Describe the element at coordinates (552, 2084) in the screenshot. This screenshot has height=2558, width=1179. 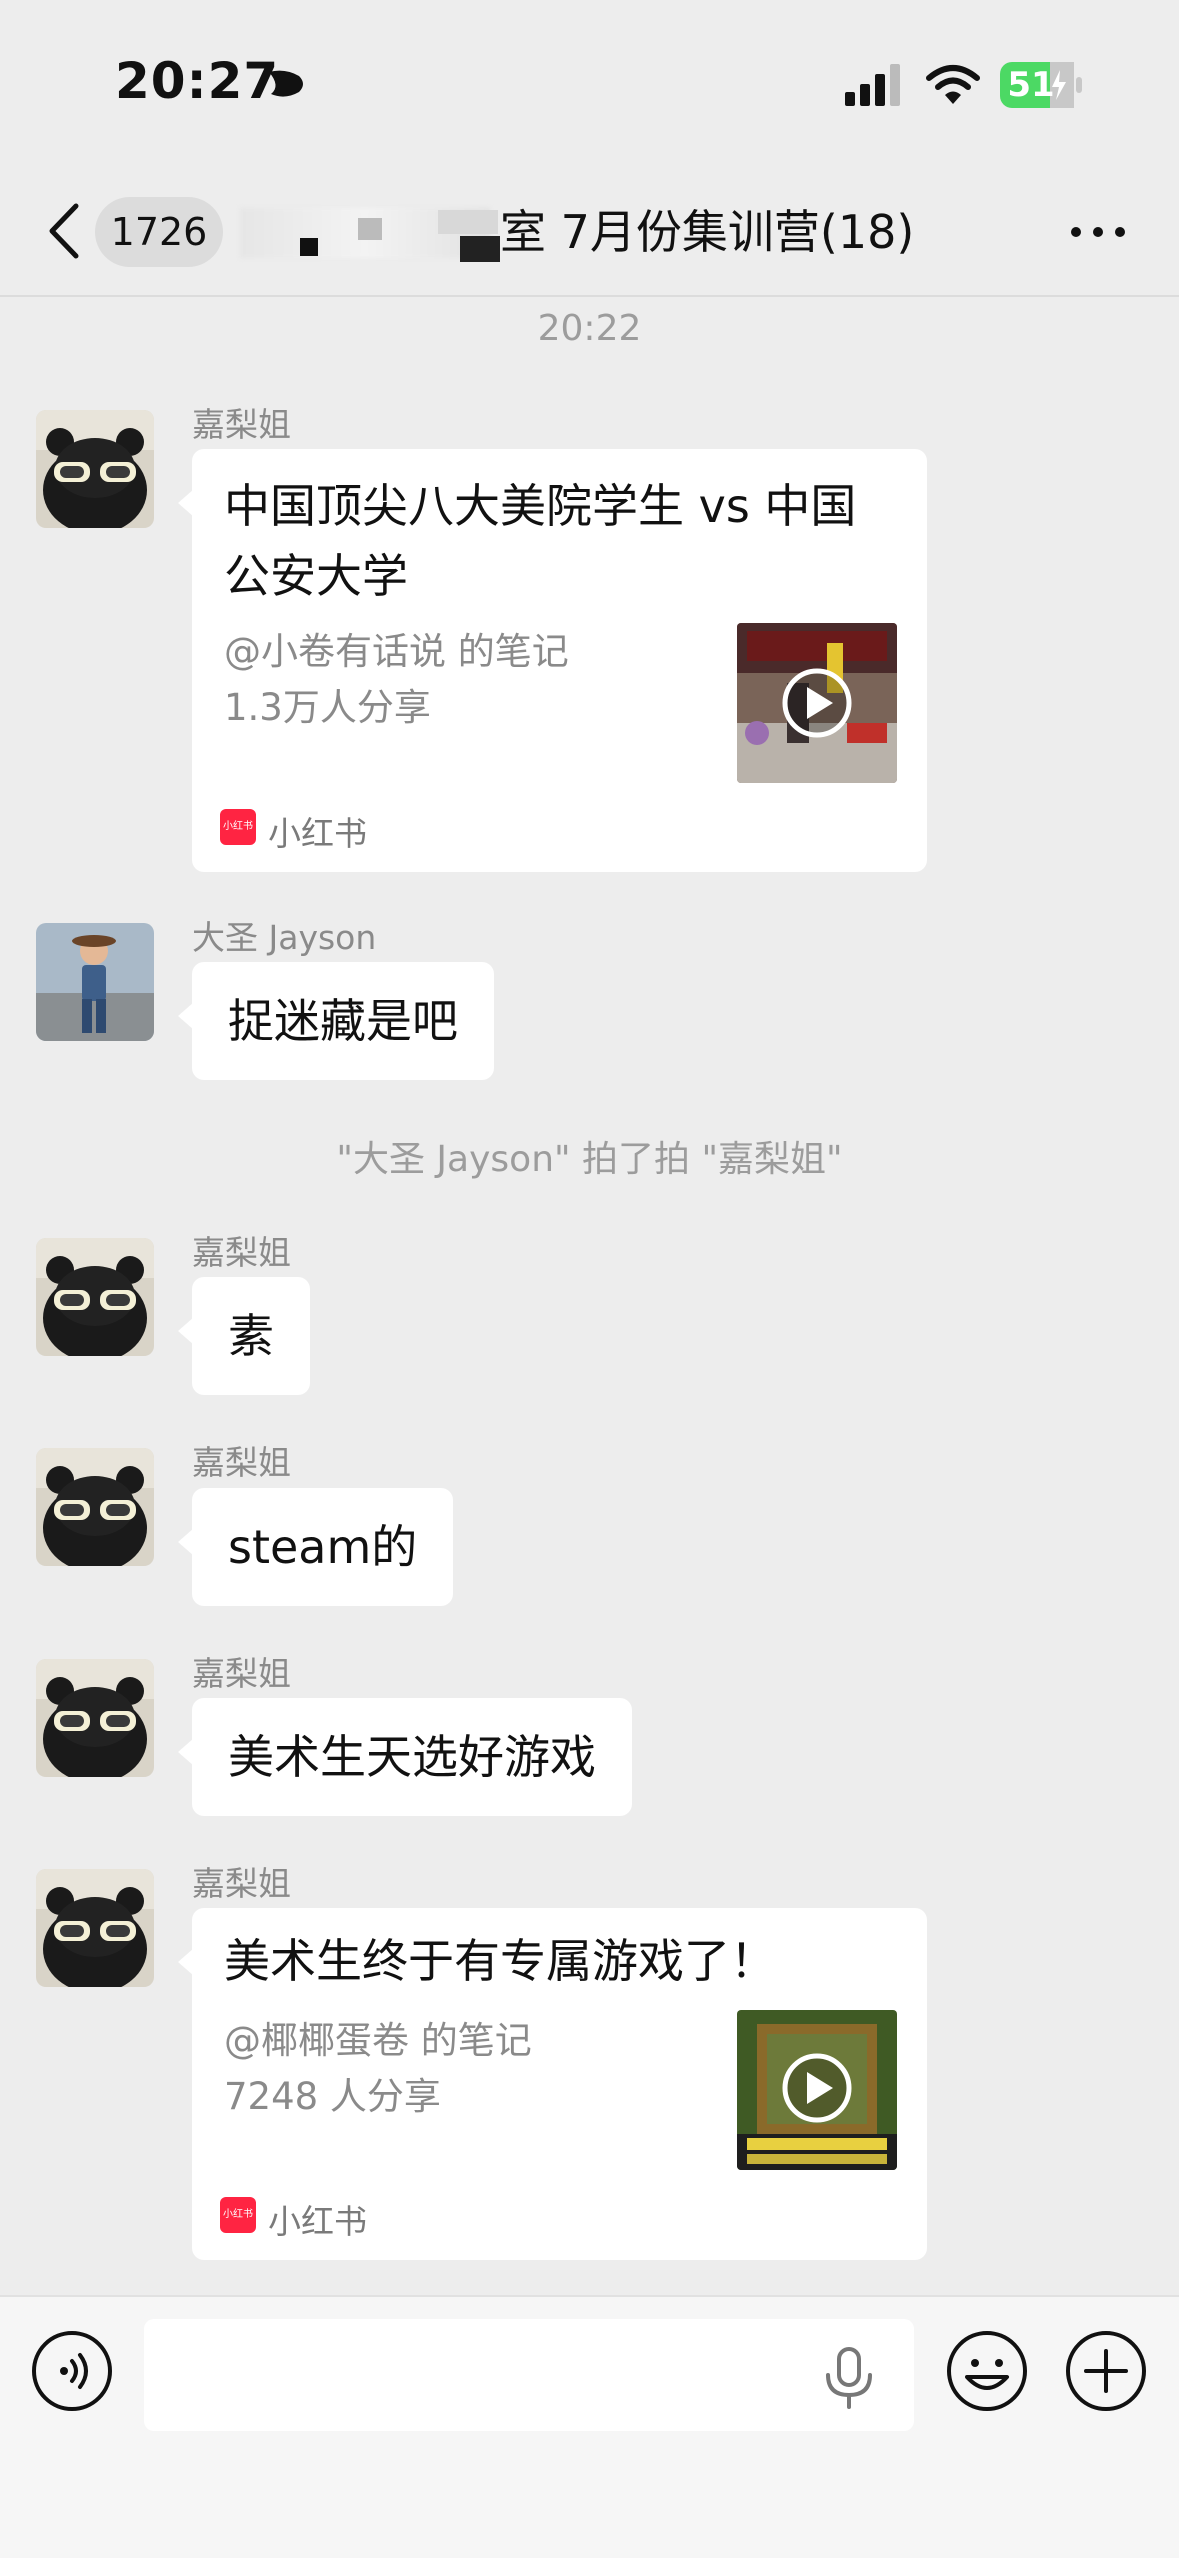
I see `shared-note-card: 美术生终于有专属游戏了！ @椰椰蛋卷 的笔记 7248 人分享 小红书 小红书` at that location.